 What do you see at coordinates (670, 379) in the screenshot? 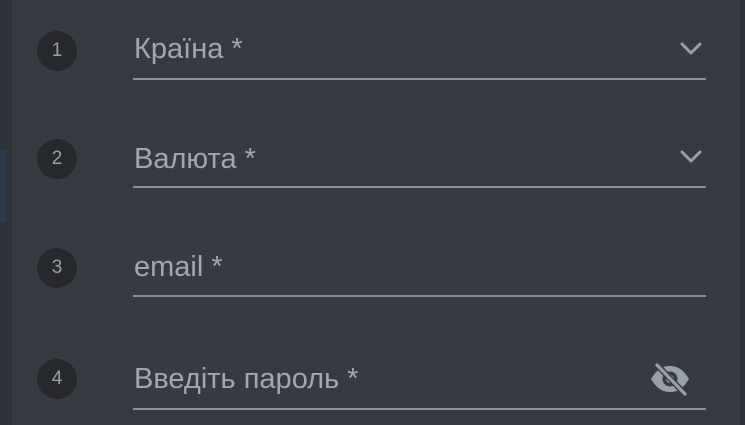
I see `eye-off-icon` at bounding box center [670, 379].